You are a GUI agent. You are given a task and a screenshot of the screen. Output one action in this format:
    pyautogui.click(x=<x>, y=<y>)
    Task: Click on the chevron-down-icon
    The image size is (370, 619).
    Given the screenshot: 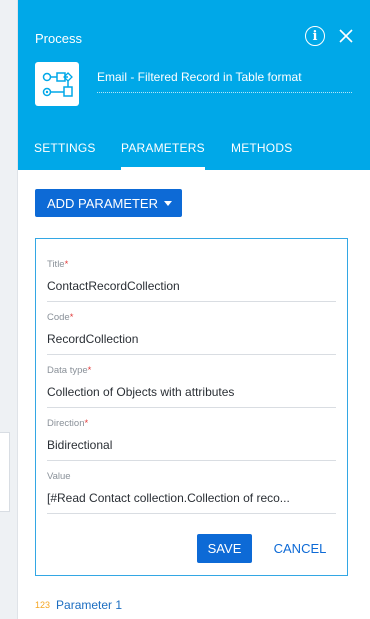 What is the action you would take?
    pyautogui.click(x=168, y=203)
    